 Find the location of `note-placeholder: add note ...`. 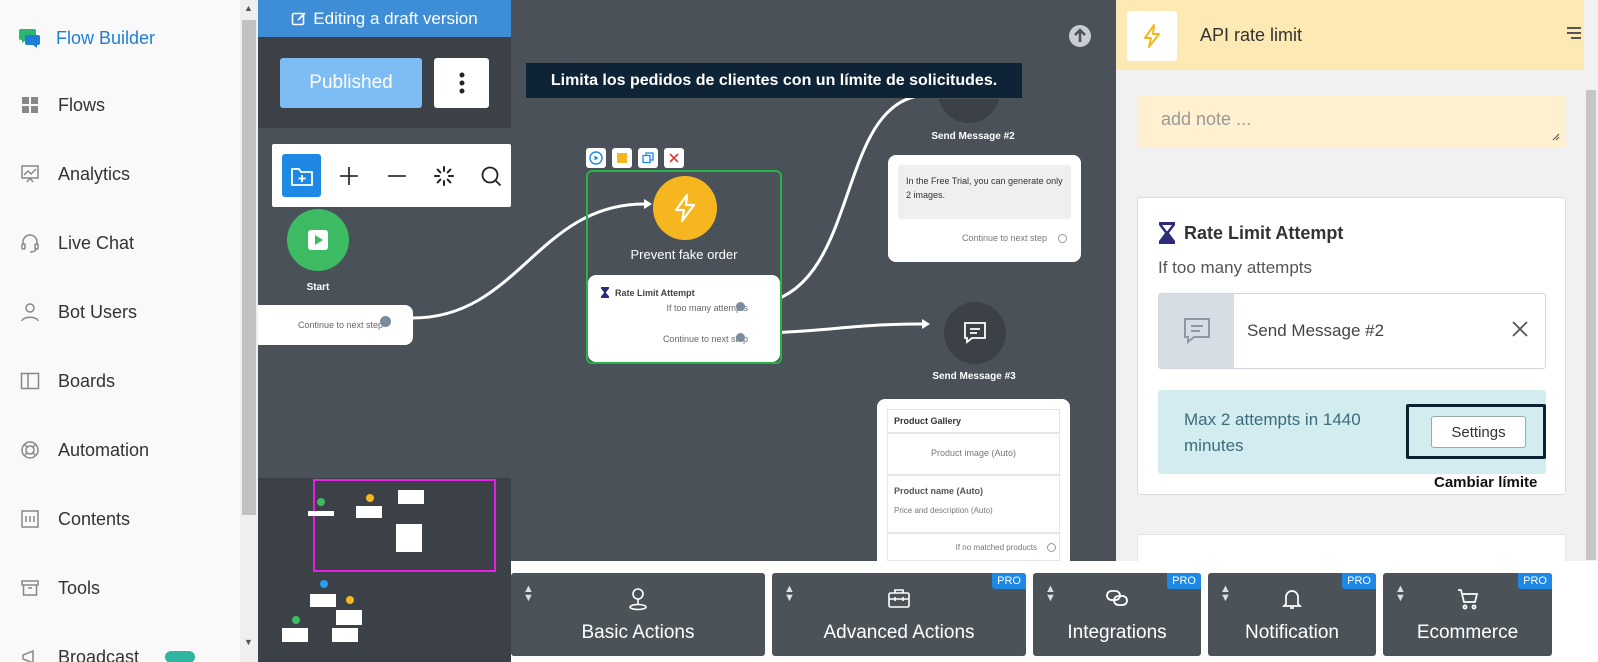

note-placeholder: add note ... is located at coordinates (1206, 119).